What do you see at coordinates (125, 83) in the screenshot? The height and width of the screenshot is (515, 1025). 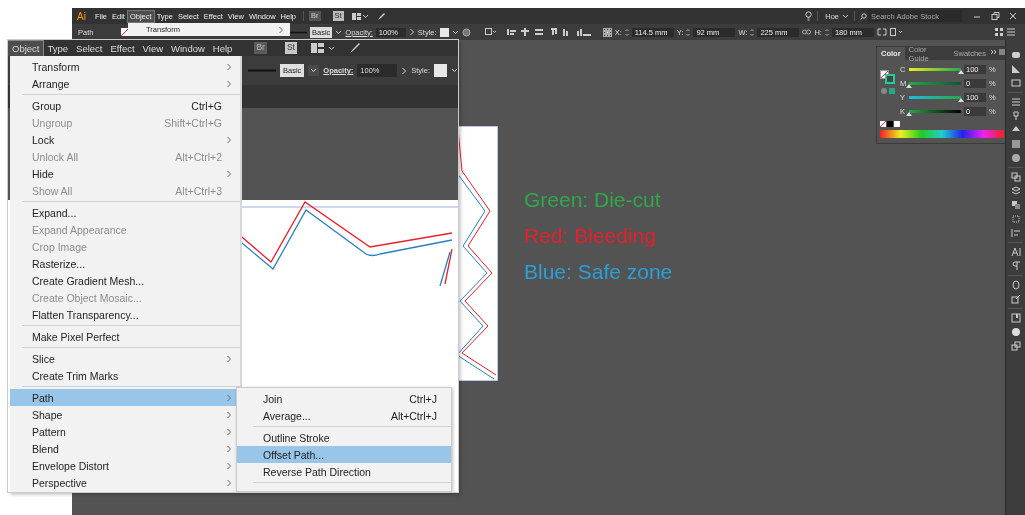 I see `menu-item: Arrange` at bounding box center [125, 83].